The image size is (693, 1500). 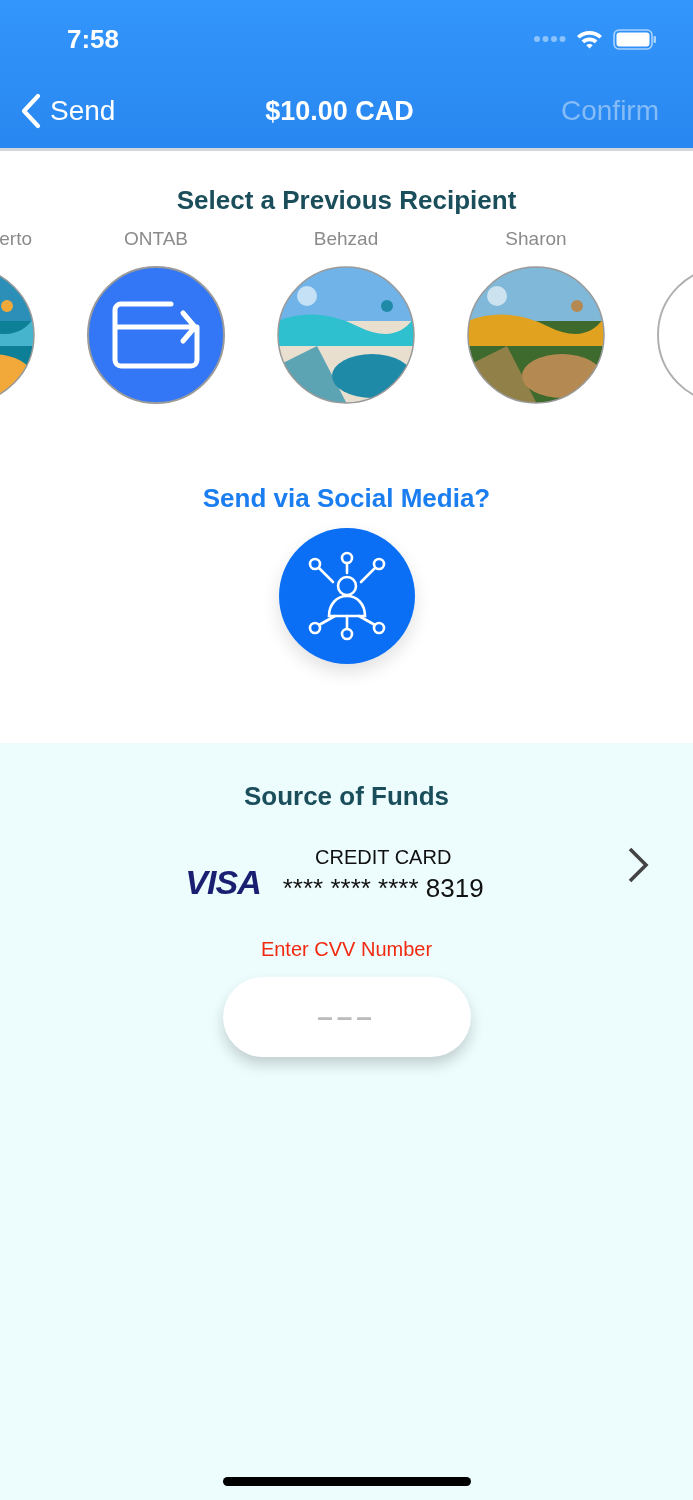 I want to click on section-title: Source of Funds, so click(x=346, y=796).